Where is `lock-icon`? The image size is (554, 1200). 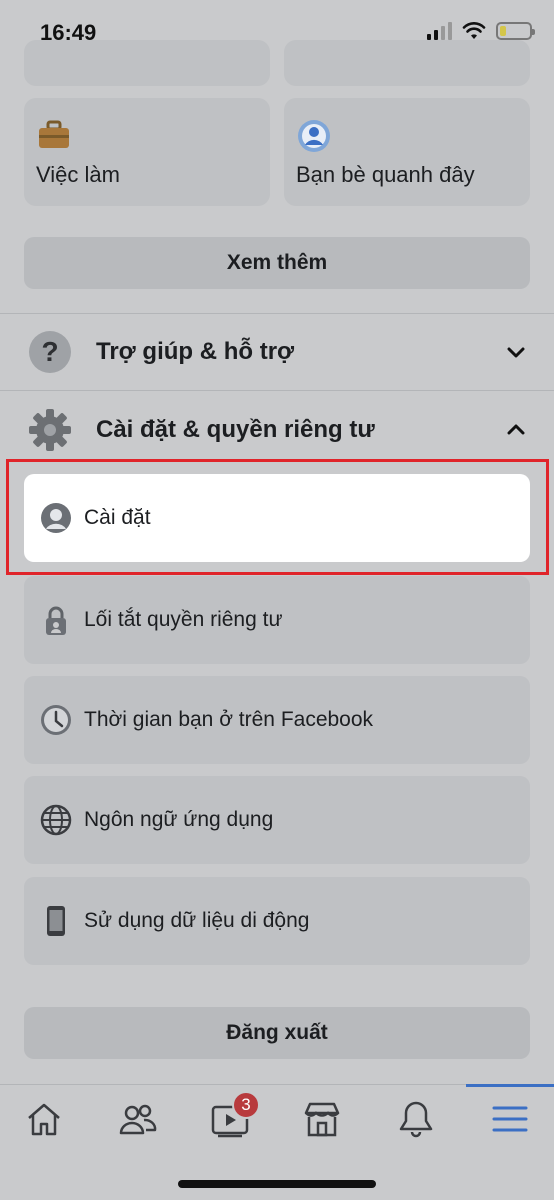
lock-icon is located at coordinates (56, 620).